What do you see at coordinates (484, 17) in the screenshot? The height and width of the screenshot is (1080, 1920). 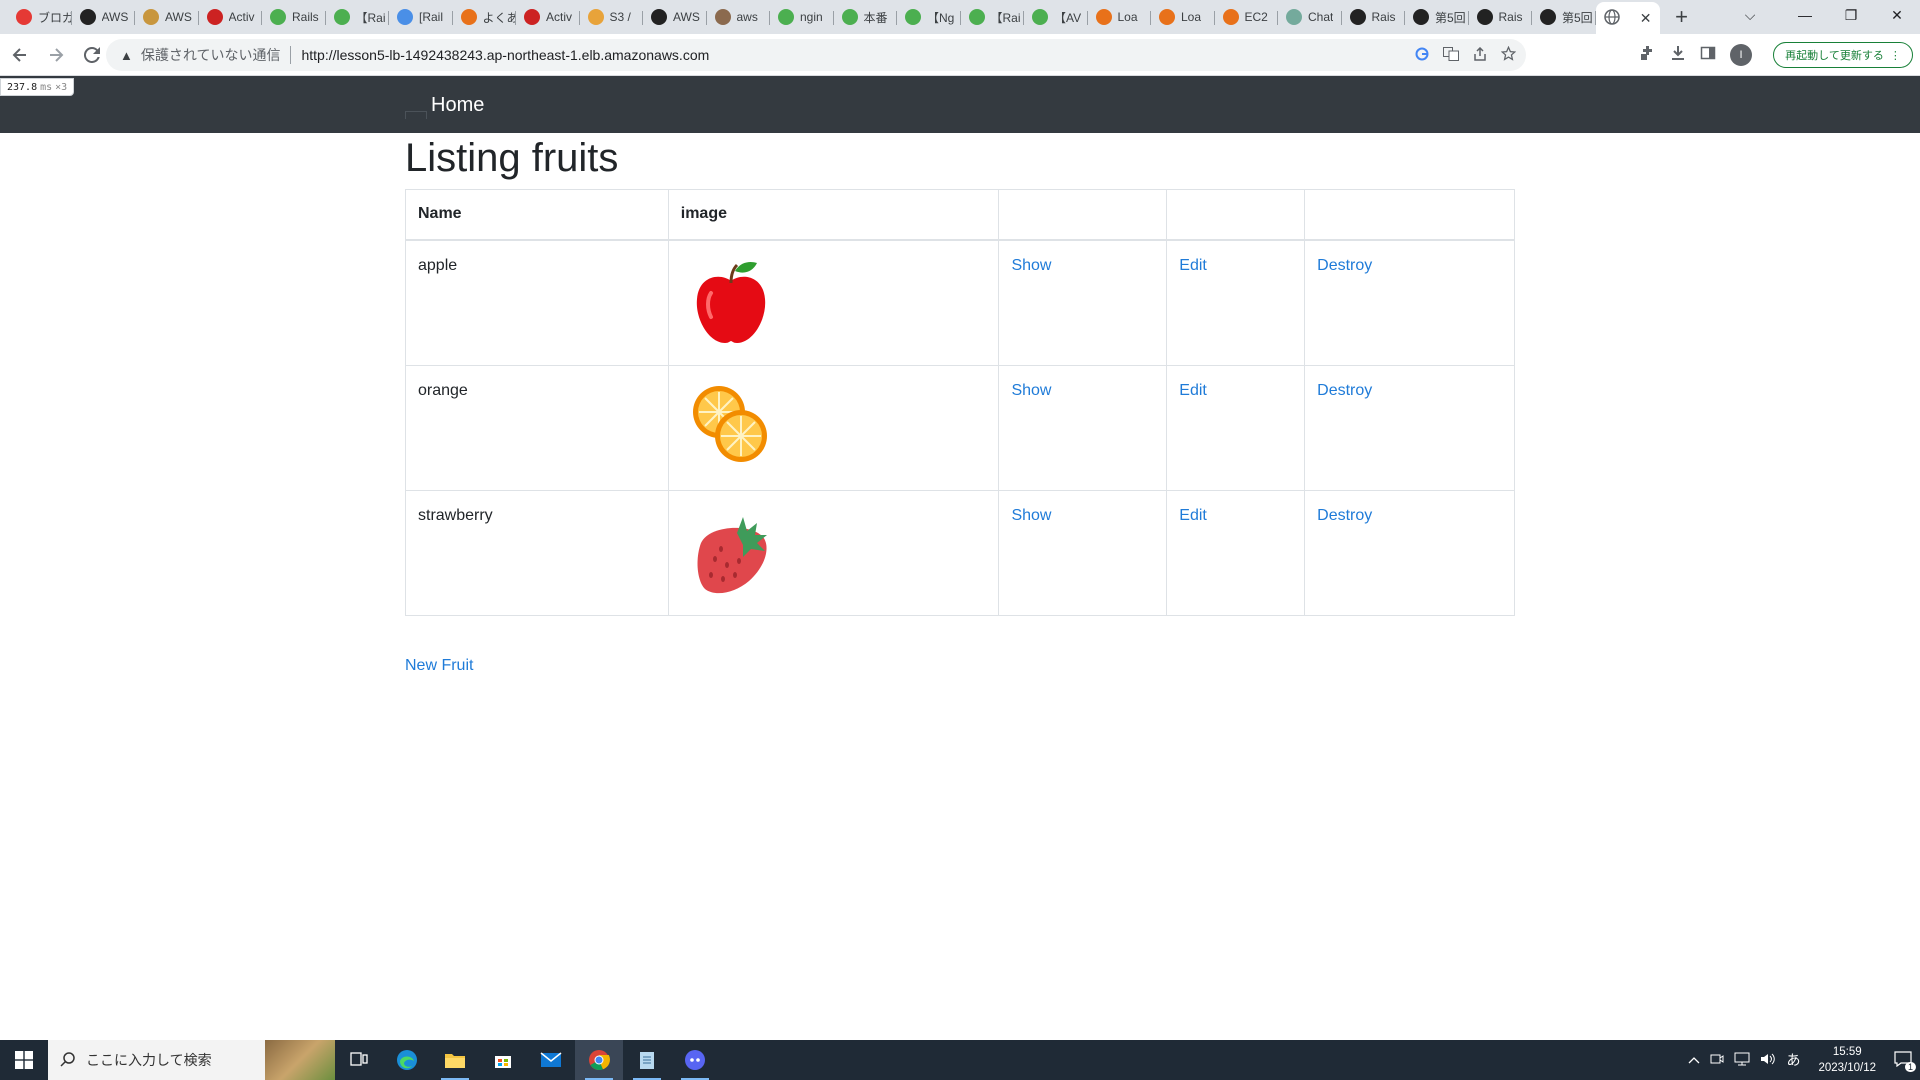 I see `browser-tab: よくあ` at bounding box center [484, 17].